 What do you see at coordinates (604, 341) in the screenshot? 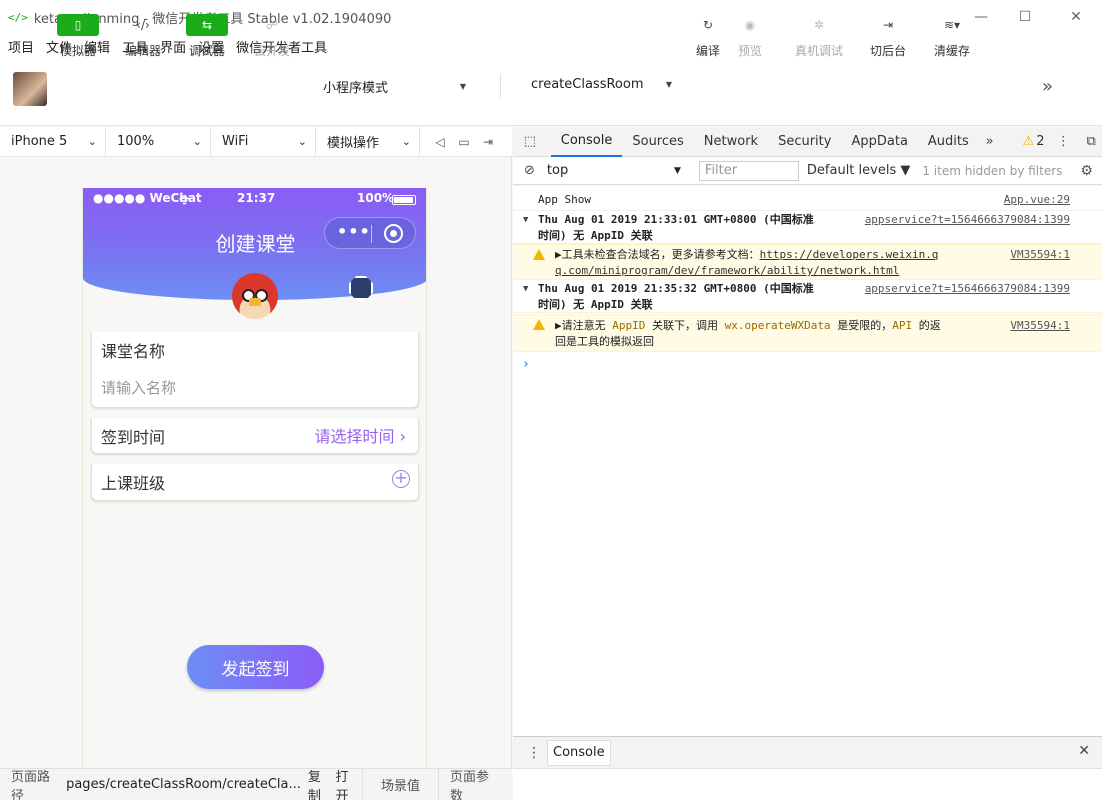
I see `warning-line2: 回是工具的模拟返回` at bounding box center [604, 341].